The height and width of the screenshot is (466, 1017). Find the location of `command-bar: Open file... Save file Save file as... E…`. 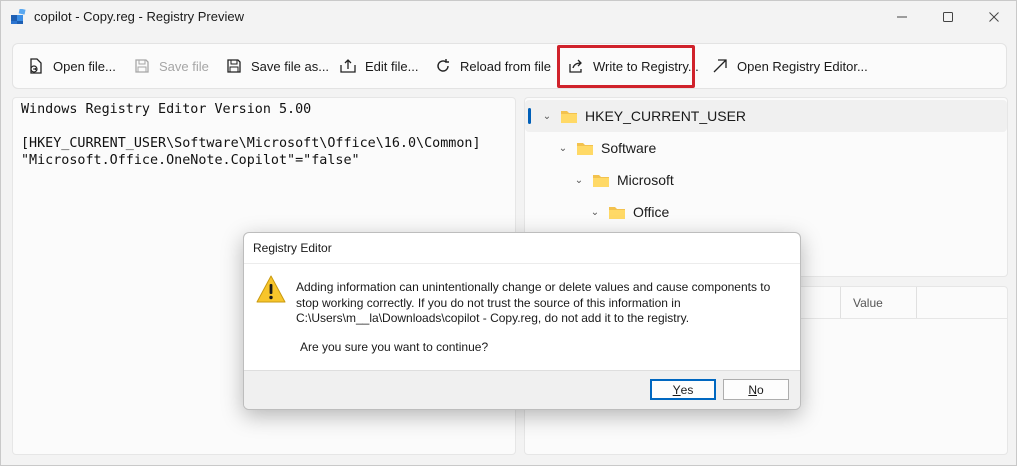

command-bar: Open file... Save file Save file as... E… is located at coordinates (509, 66).